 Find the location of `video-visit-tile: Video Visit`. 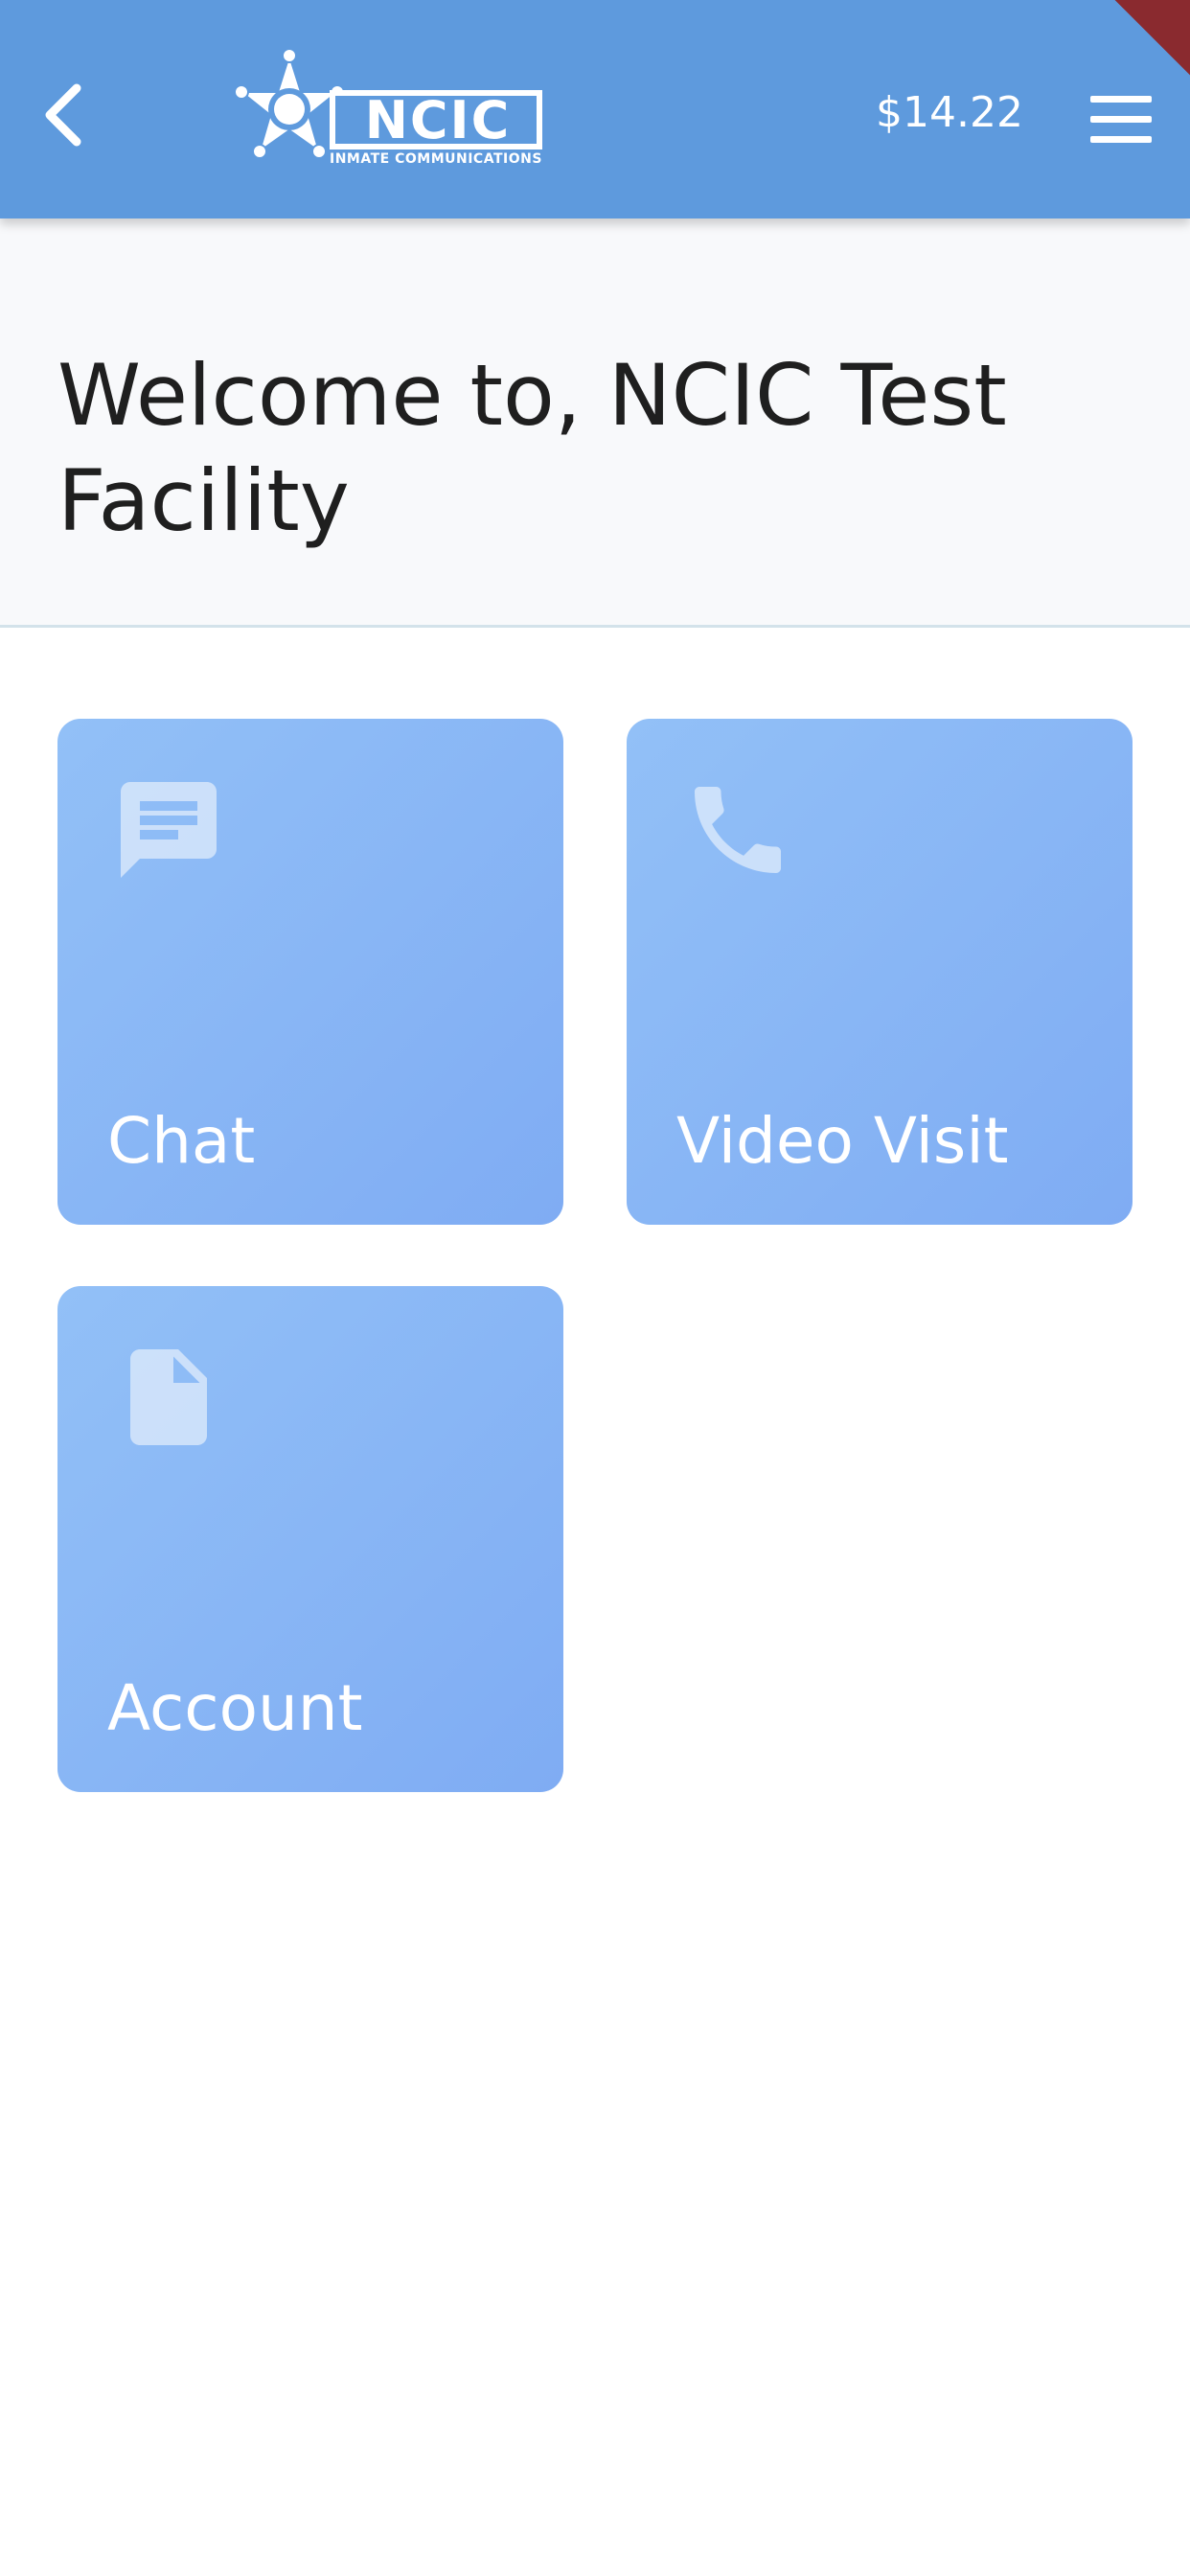

video-visit-tile: Video Visit is located at coordinates (880, 972).